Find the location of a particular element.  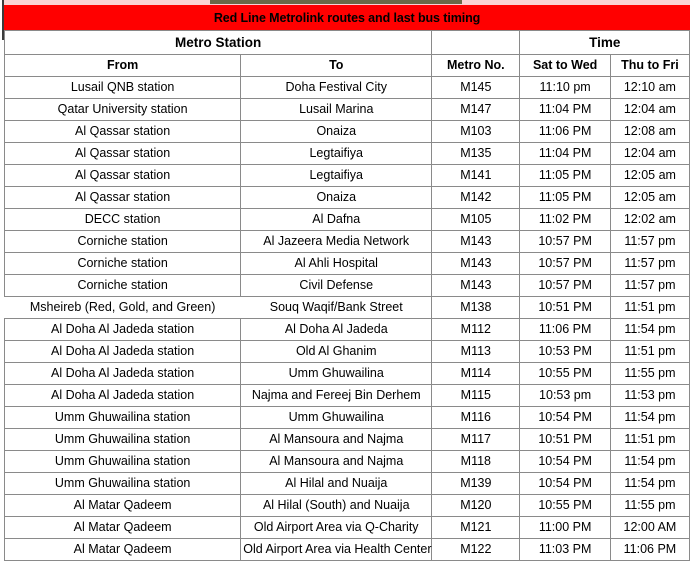

cell-to: Najma and Fereej Bin Derhem is located at coordinates (336, 395).